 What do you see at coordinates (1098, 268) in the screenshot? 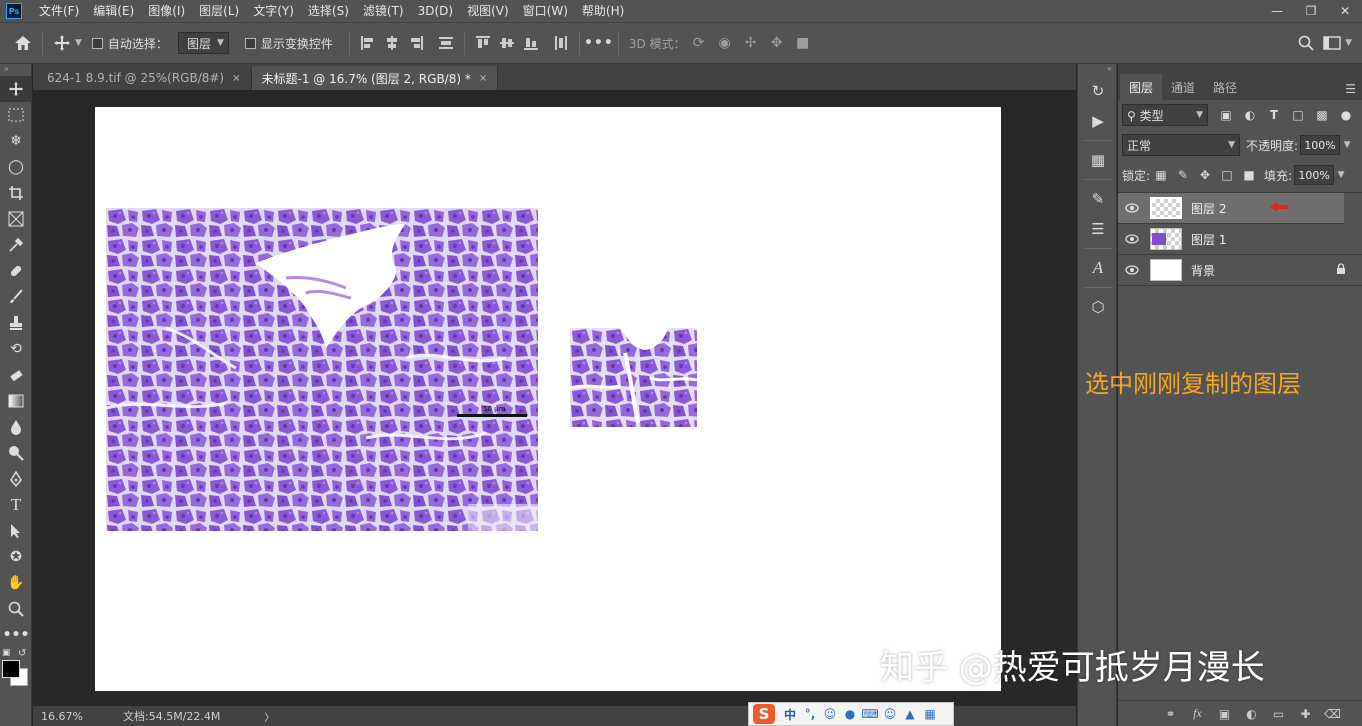
I see `character-panel-icon: A` at bounding box center [1098, 268].